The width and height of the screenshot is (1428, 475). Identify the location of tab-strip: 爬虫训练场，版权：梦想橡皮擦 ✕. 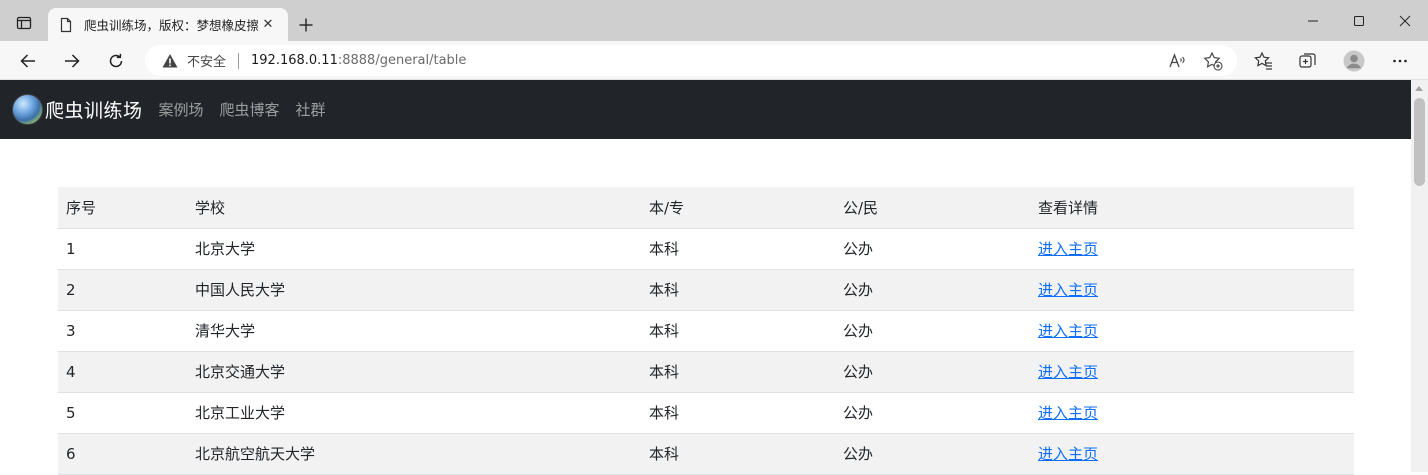
(714, 20).